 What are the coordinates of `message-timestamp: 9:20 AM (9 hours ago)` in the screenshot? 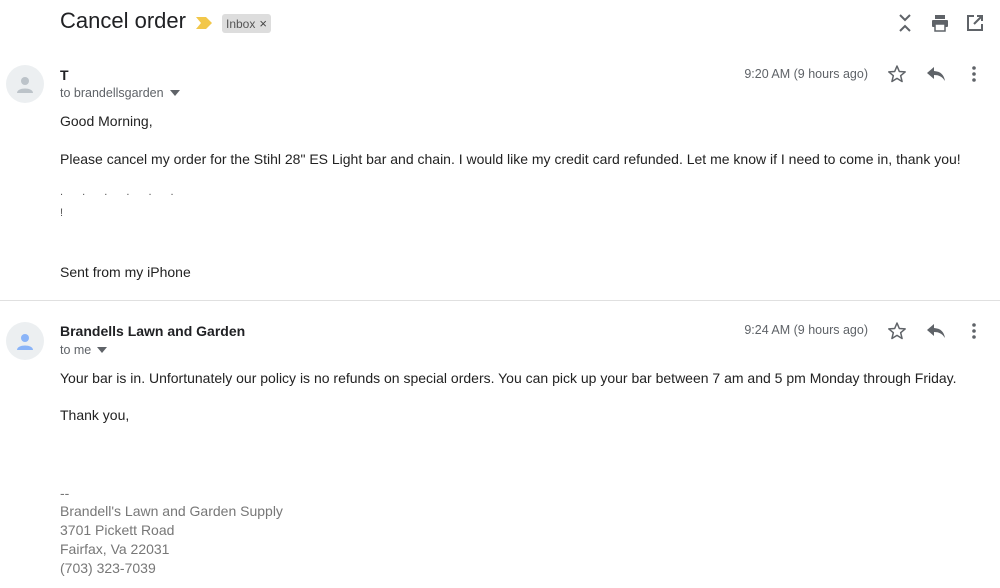 It's located at (806, 74).